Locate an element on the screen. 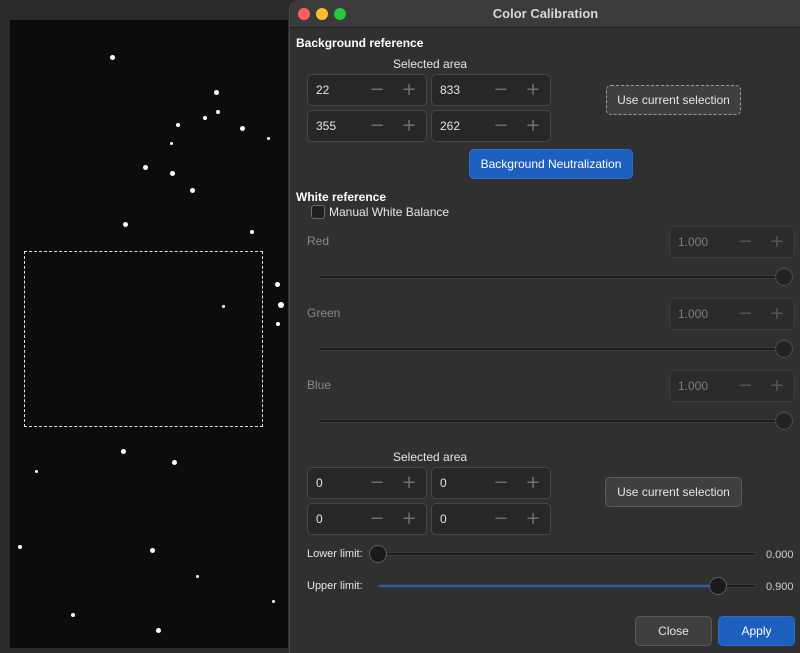 The image size is (800, 653). window-title: Color Calibration is located at coordinates (545, 13).